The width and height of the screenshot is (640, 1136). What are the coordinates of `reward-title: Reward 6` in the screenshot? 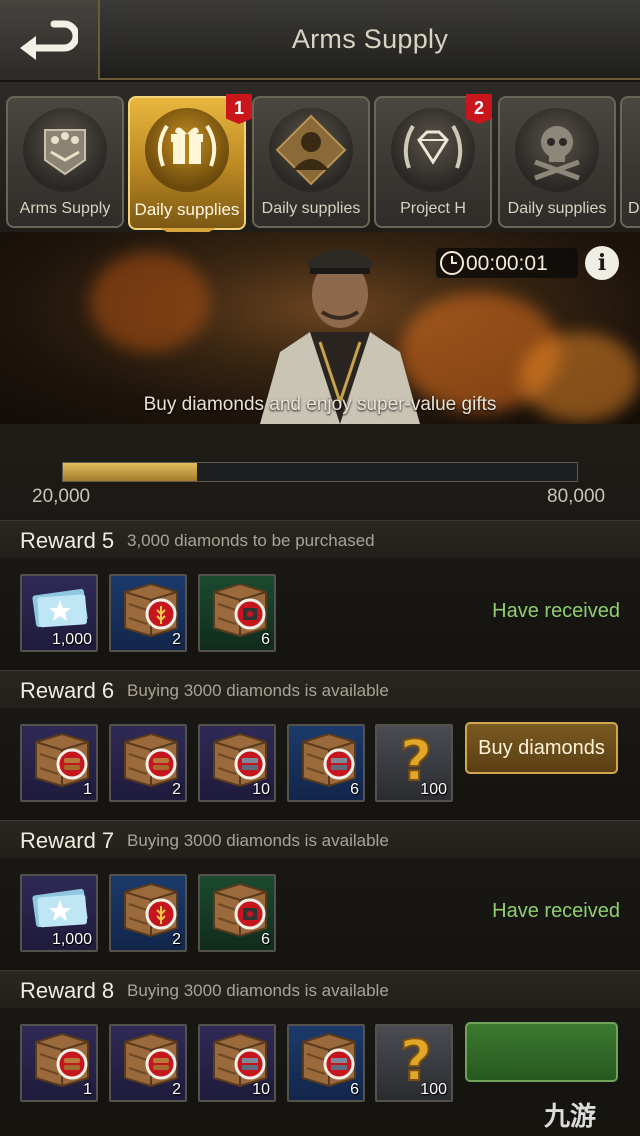 It's located at (67, 690).